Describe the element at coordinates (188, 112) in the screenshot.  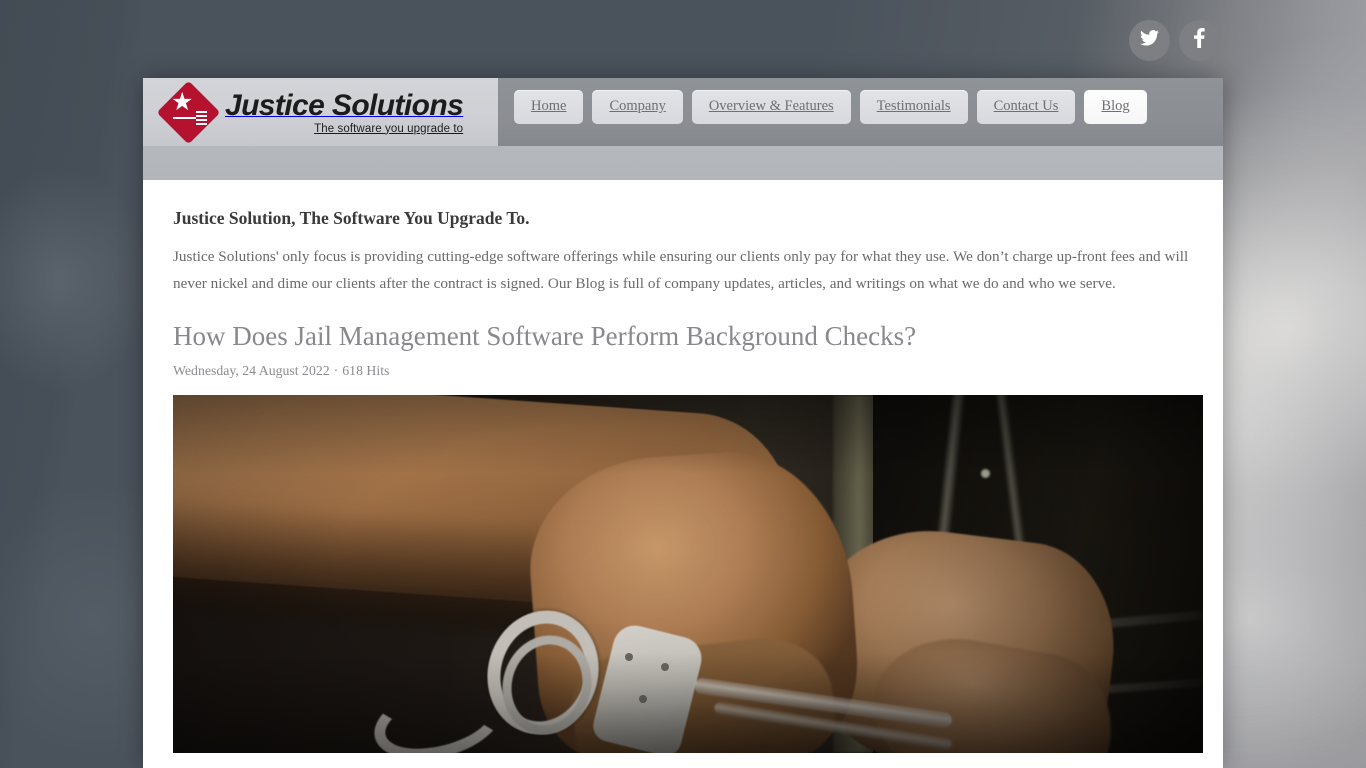
I see `justice-solutions-logo-icon: ★` at that location.